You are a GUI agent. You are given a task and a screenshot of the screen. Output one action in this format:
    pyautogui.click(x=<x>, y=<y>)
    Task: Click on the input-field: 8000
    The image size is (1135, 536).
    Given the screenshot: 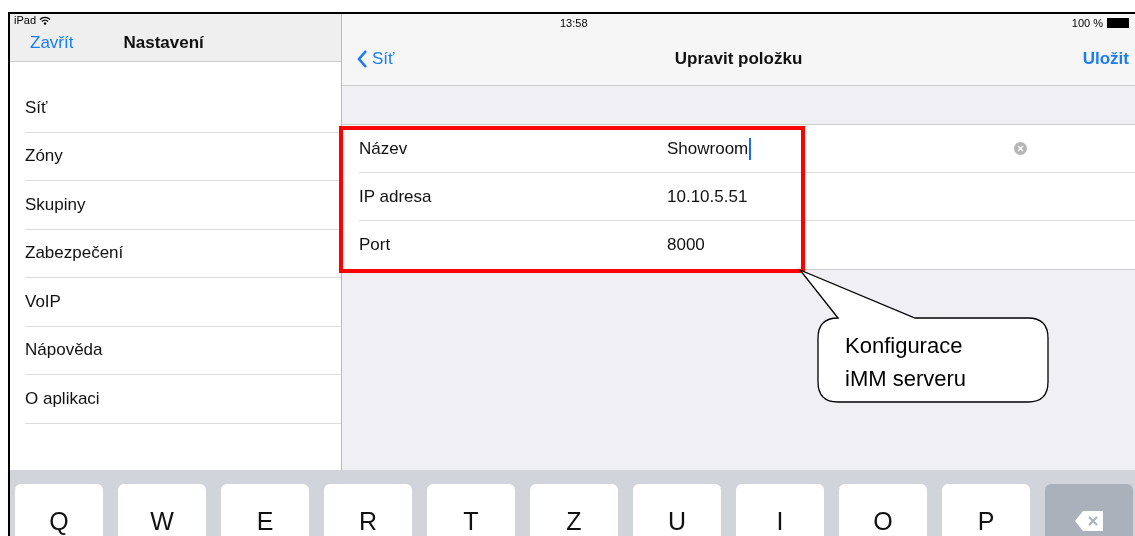 What is the action you would take?
    pyautogui.click(x=686, y=245)
    